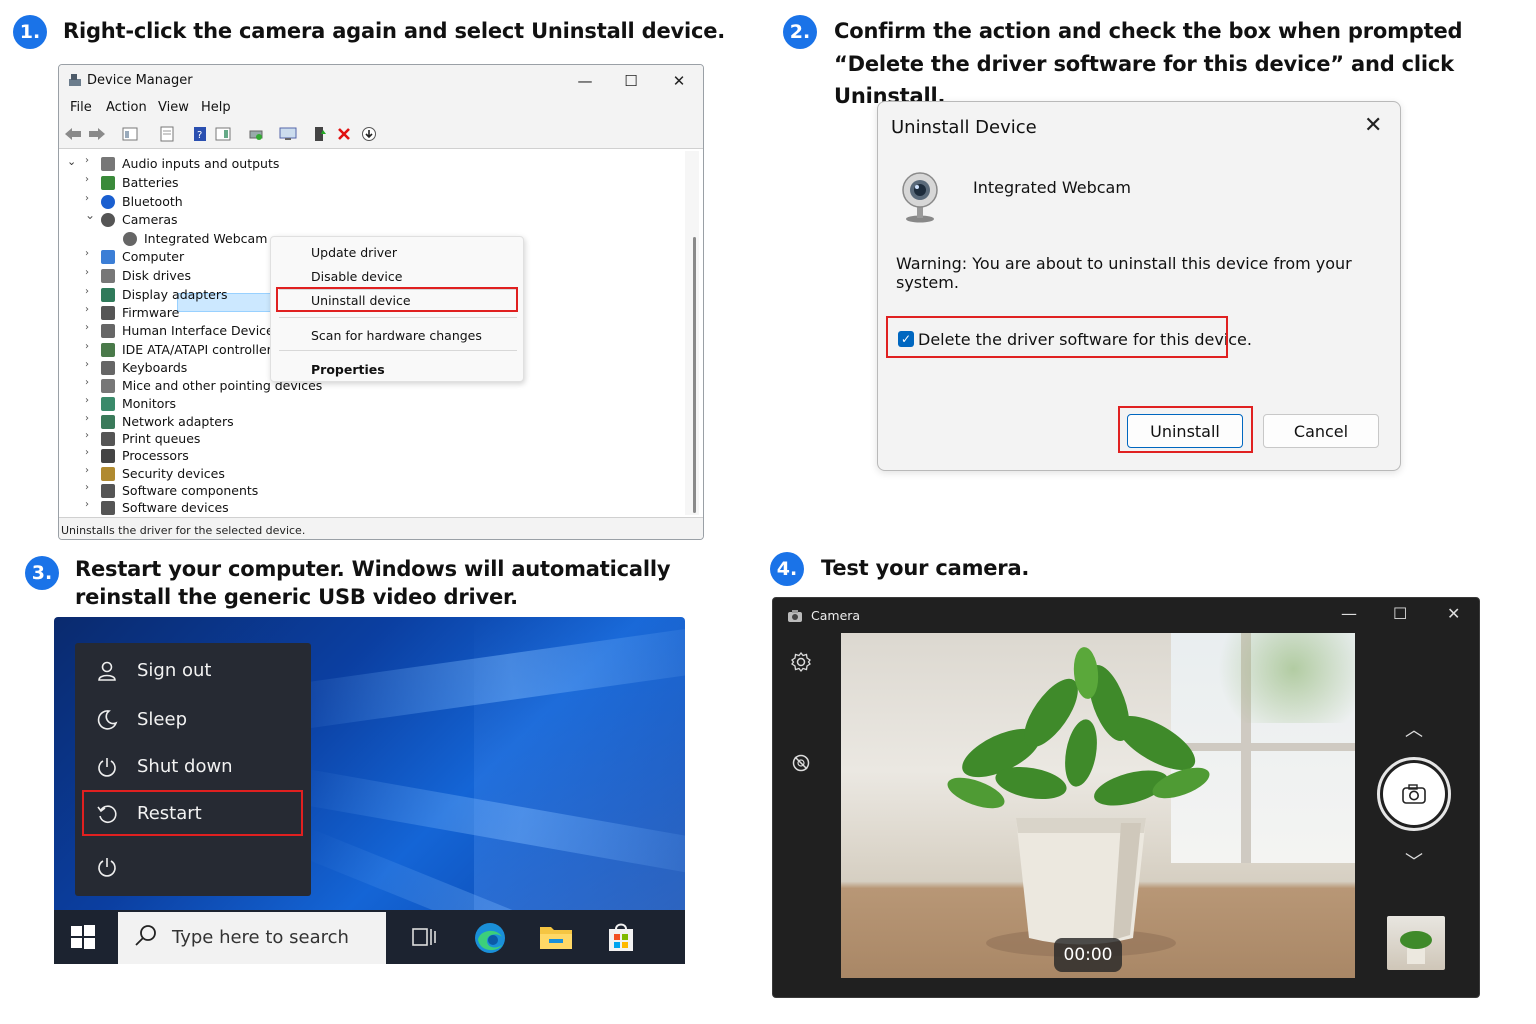  Describe the element at coordinates (1321, 431) in the screenshot. I see `cancel-button: Cancel` at that location.